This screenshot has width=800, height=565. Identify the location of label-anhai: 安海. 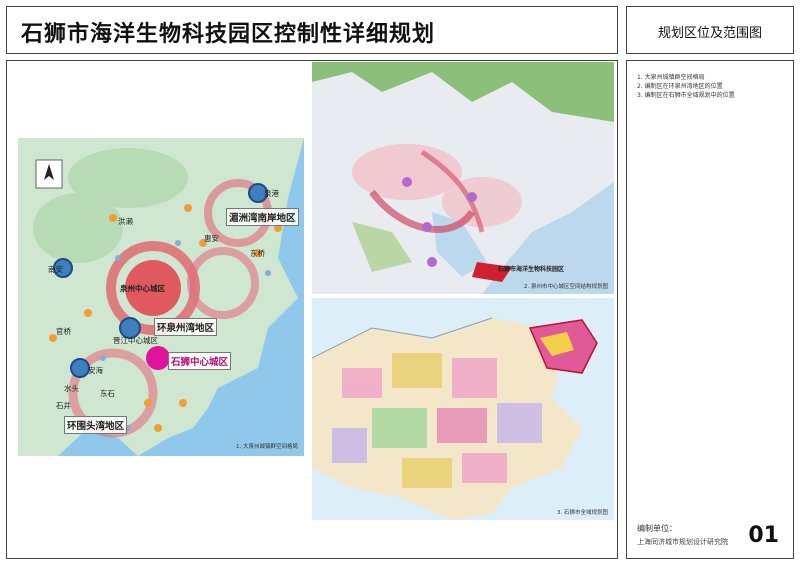
(95, 370).